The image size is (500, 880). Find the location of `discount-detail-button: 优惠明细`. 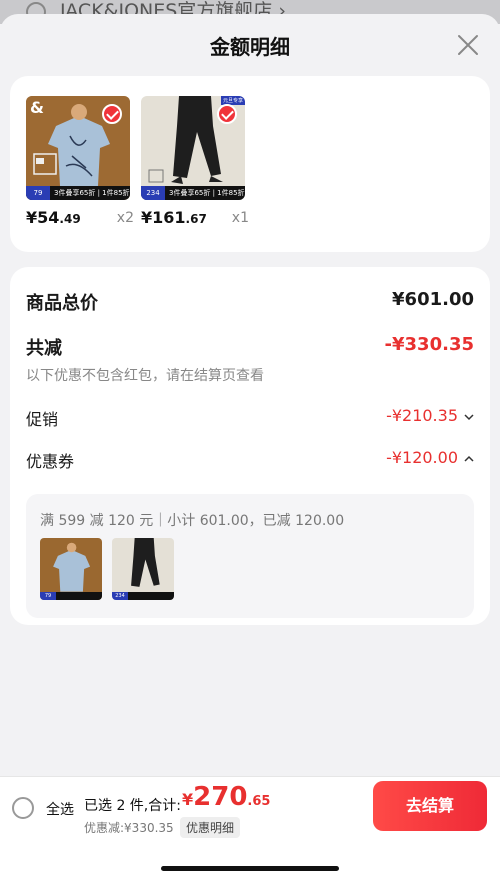

discount-detail-button: 优惠明细 is located at coordinates (210, 827).